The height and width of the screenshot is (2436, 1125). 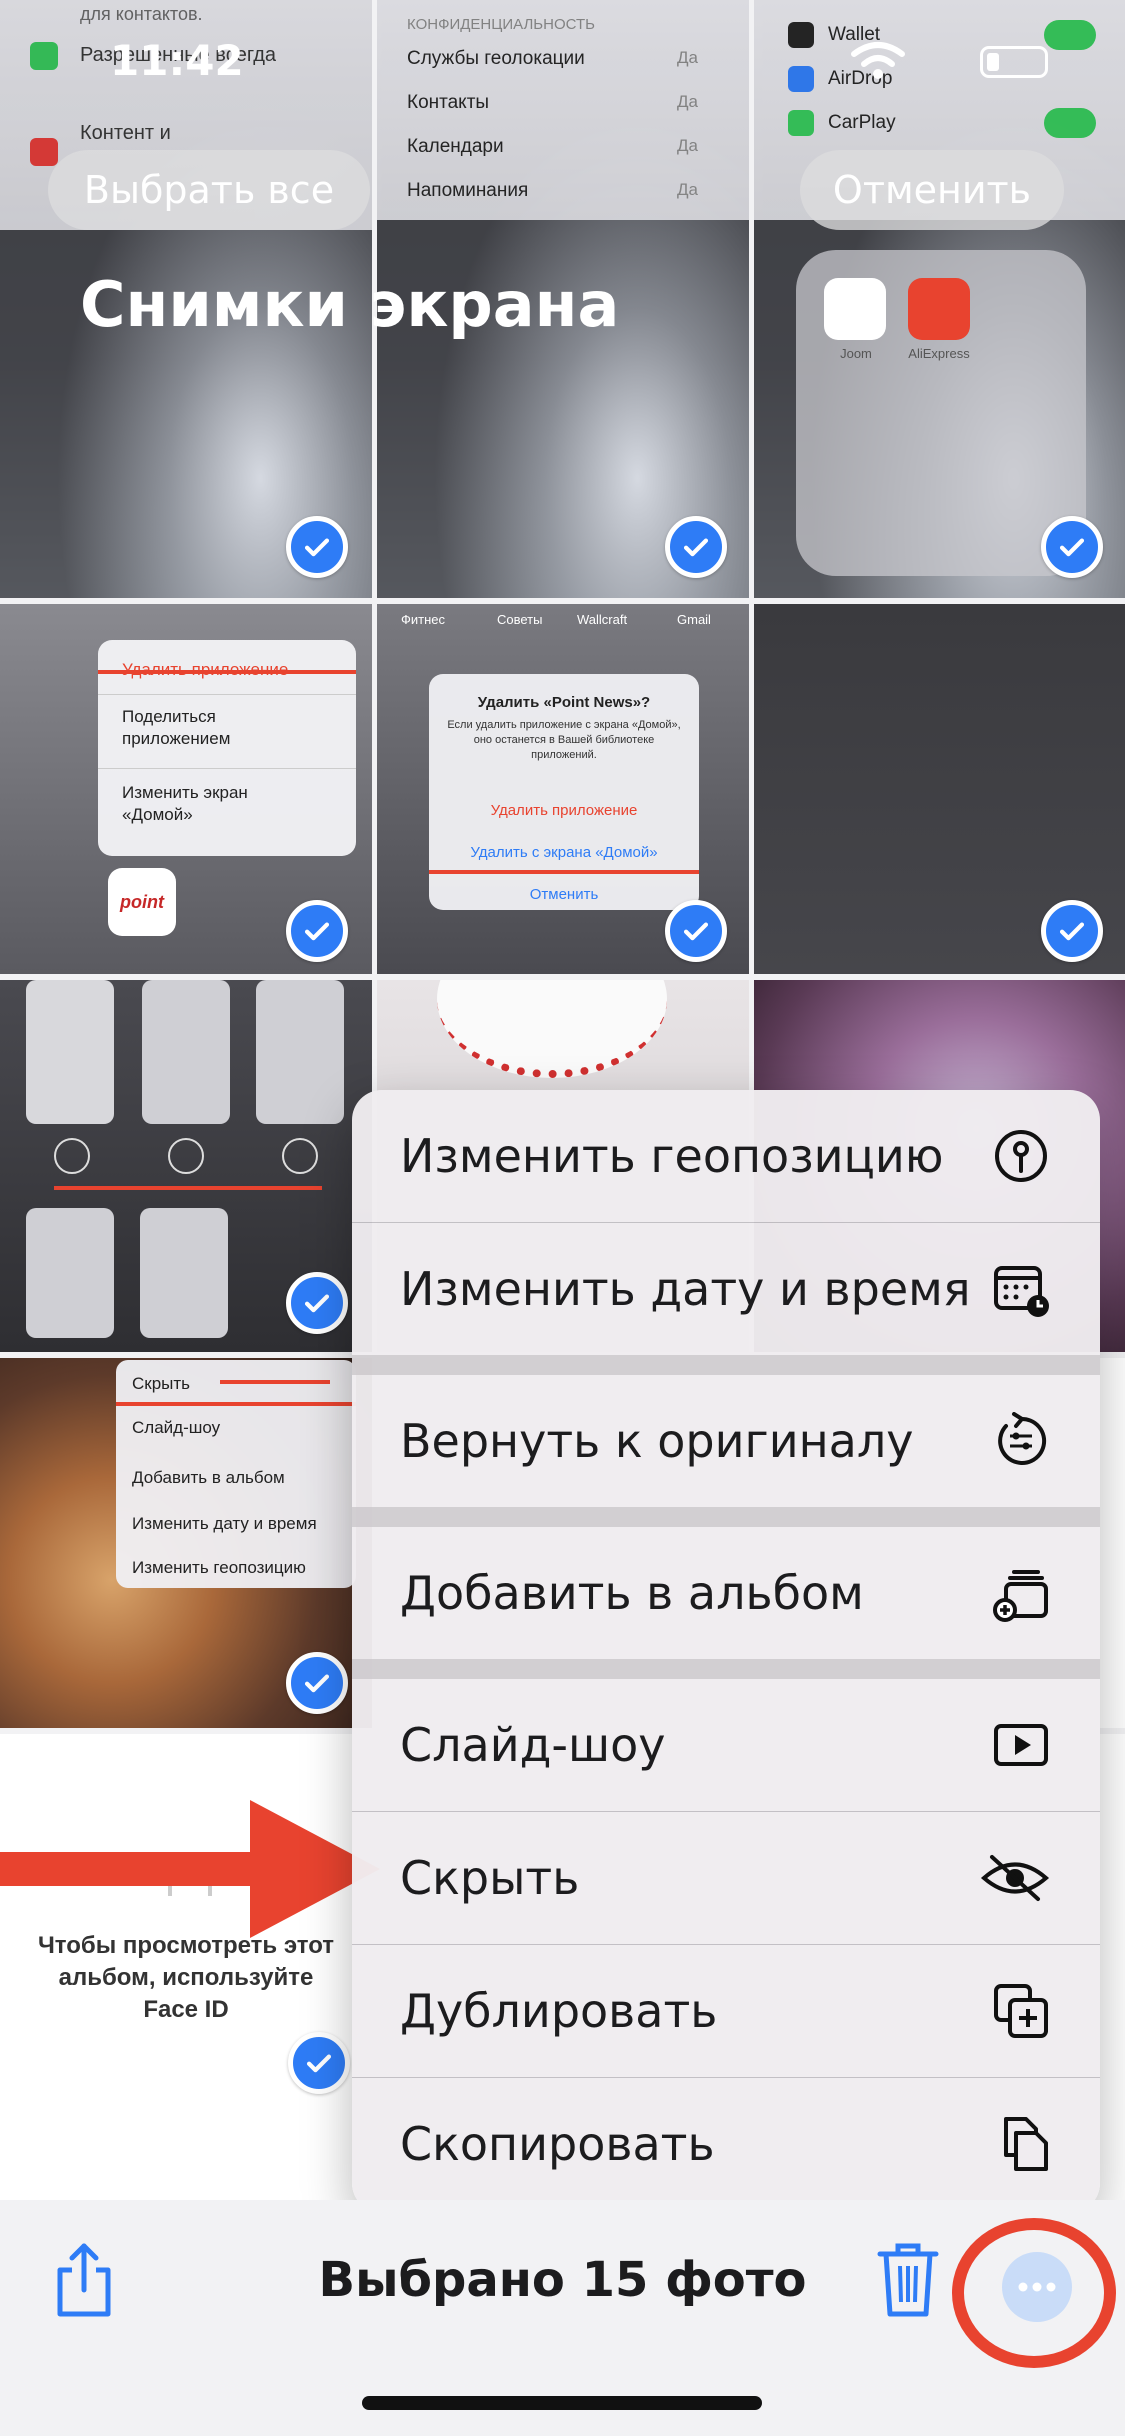 I want to click on menu-item-label: Изменить геопозицию, so click(x=672, y=1156).